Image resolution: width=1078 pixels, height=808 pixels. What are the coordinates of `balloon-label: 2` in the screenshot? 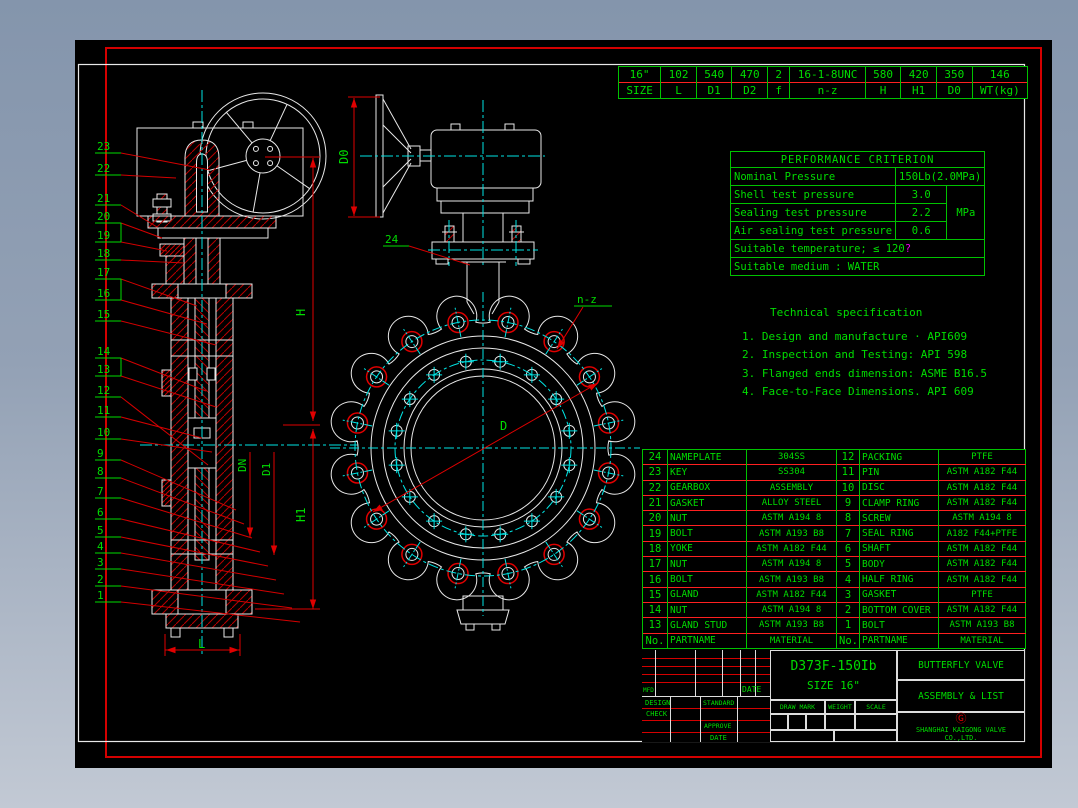 It's located at (100, 579).